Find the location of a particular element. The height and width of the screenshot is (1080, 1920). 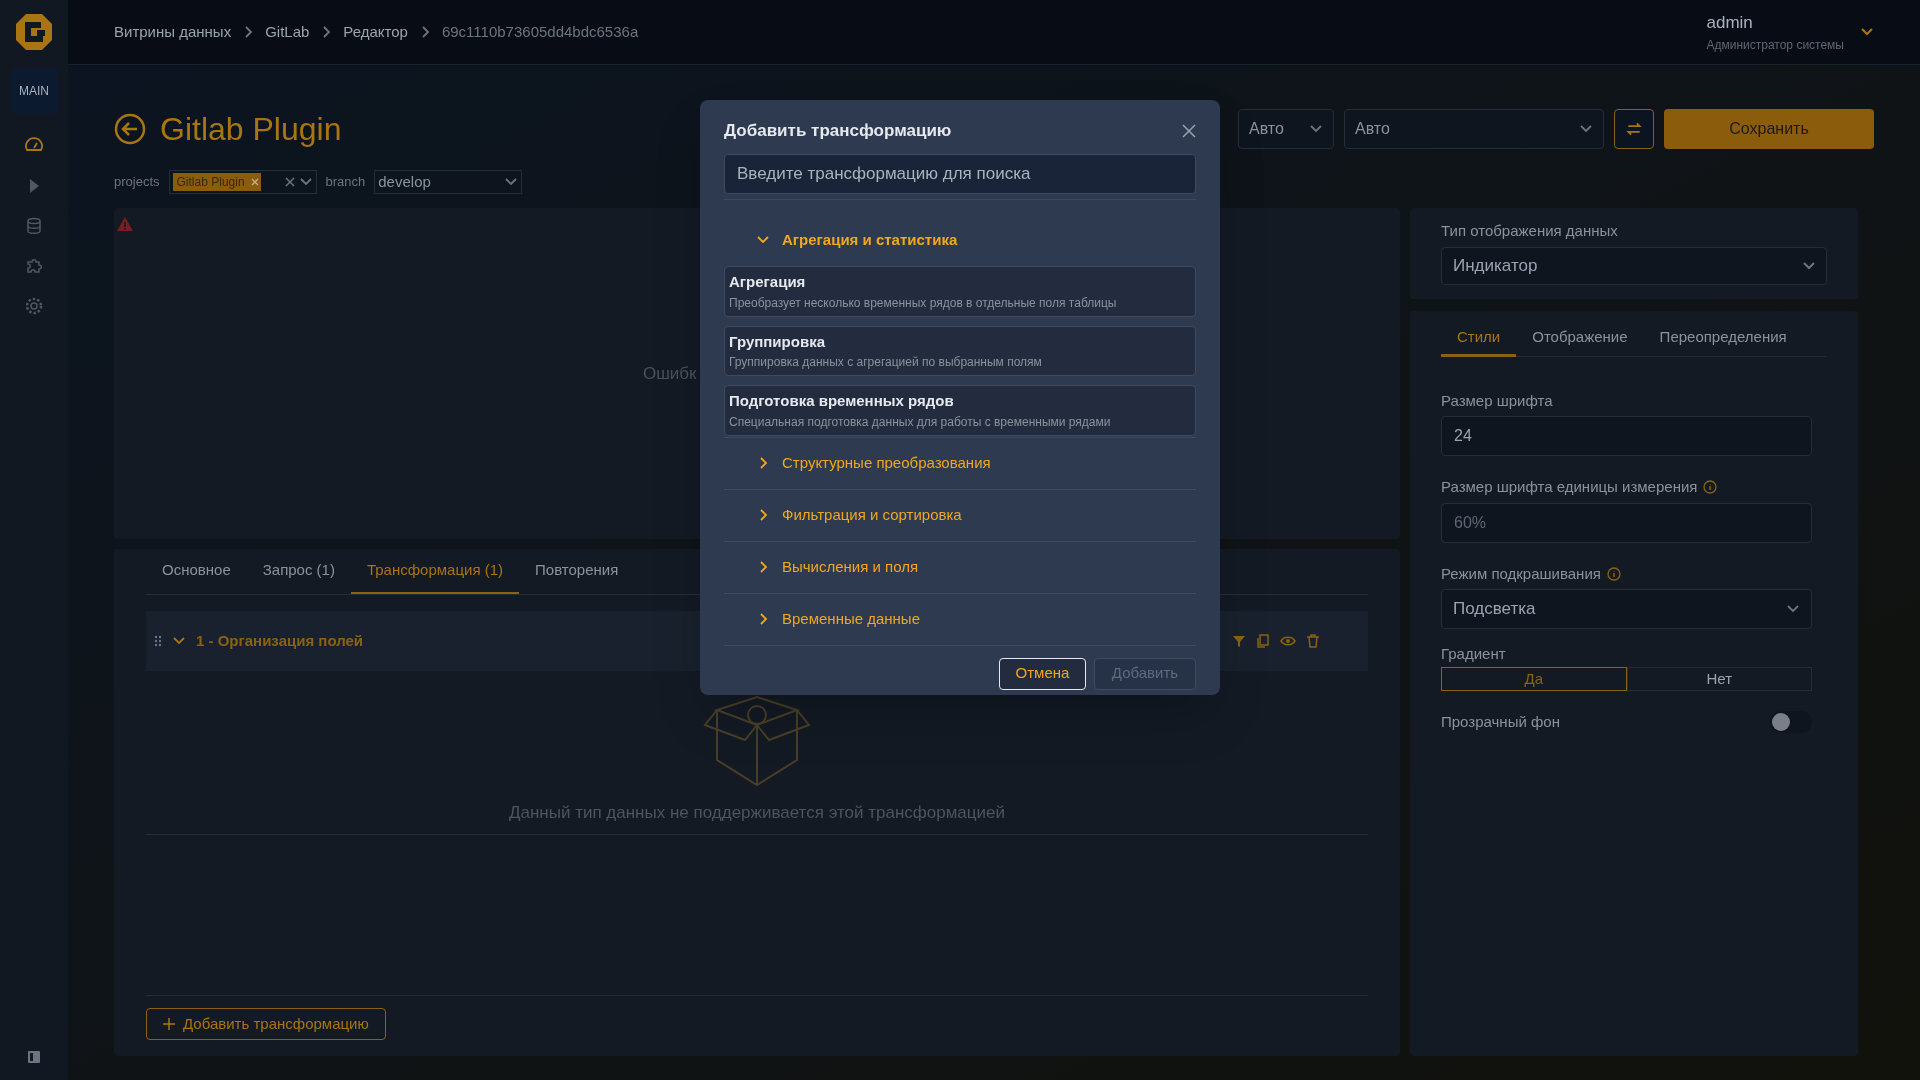

transformation-title: 1 - Организация полей is located at coordinates (280, 640).